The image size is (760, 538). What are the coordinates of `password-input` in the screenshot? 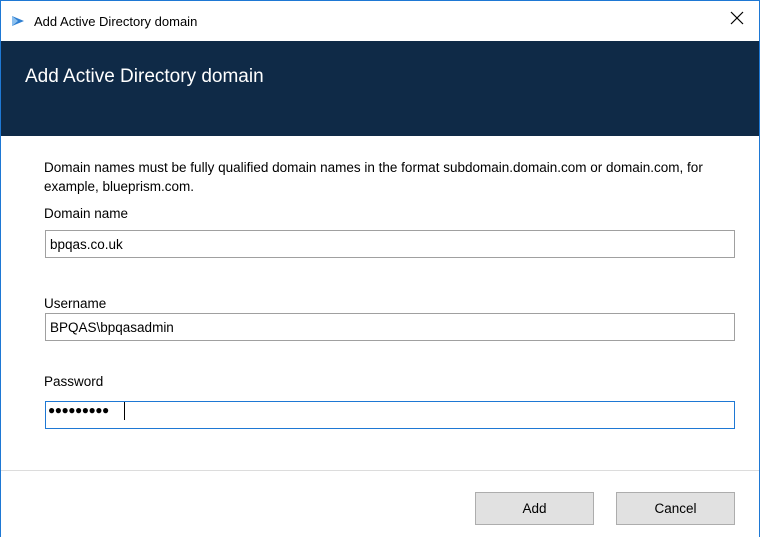 It's located at (390, 415).